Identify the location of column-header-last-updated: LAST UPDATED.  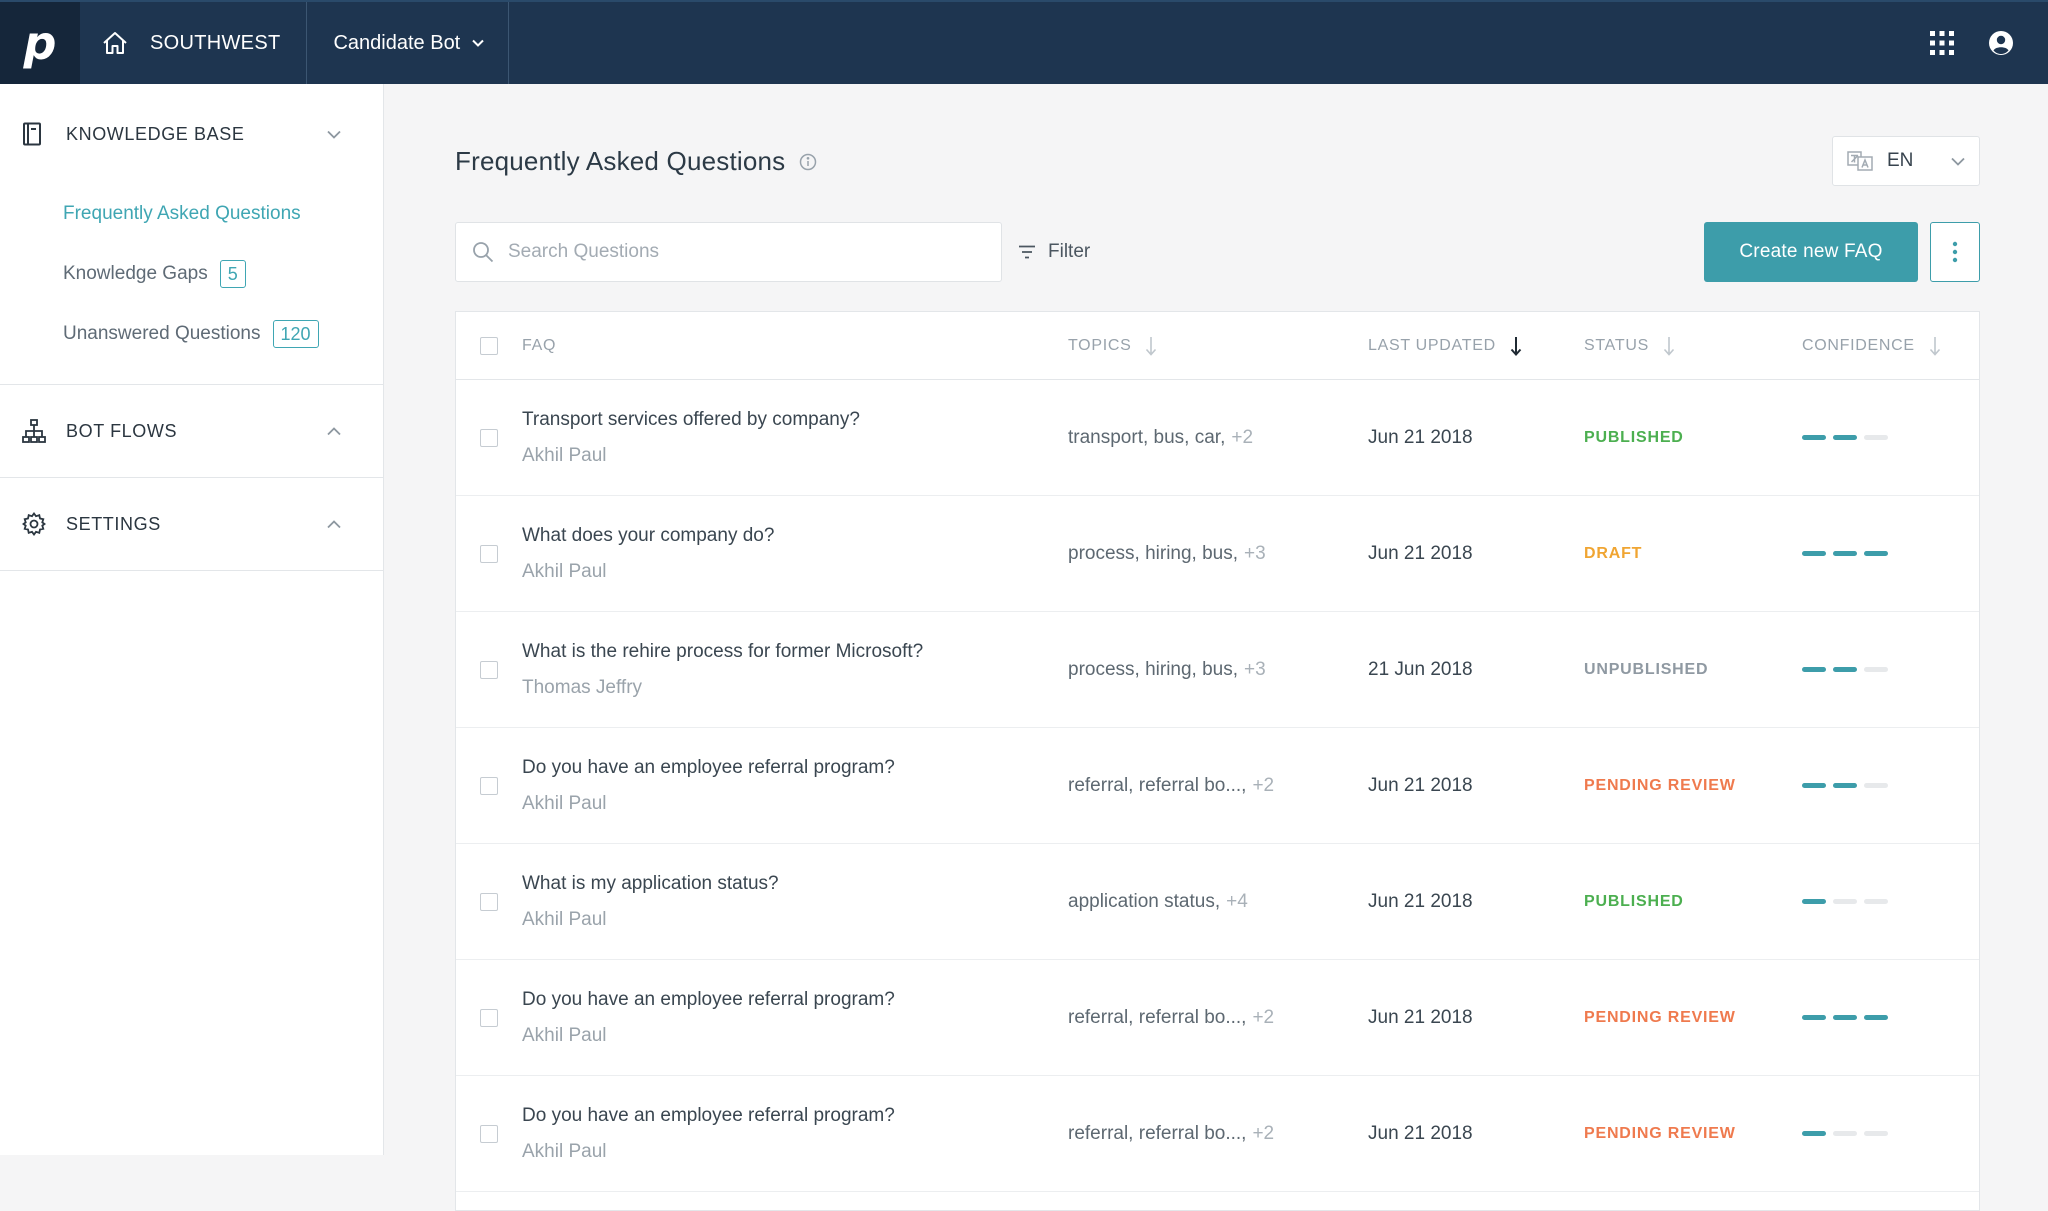
(1476, 346).